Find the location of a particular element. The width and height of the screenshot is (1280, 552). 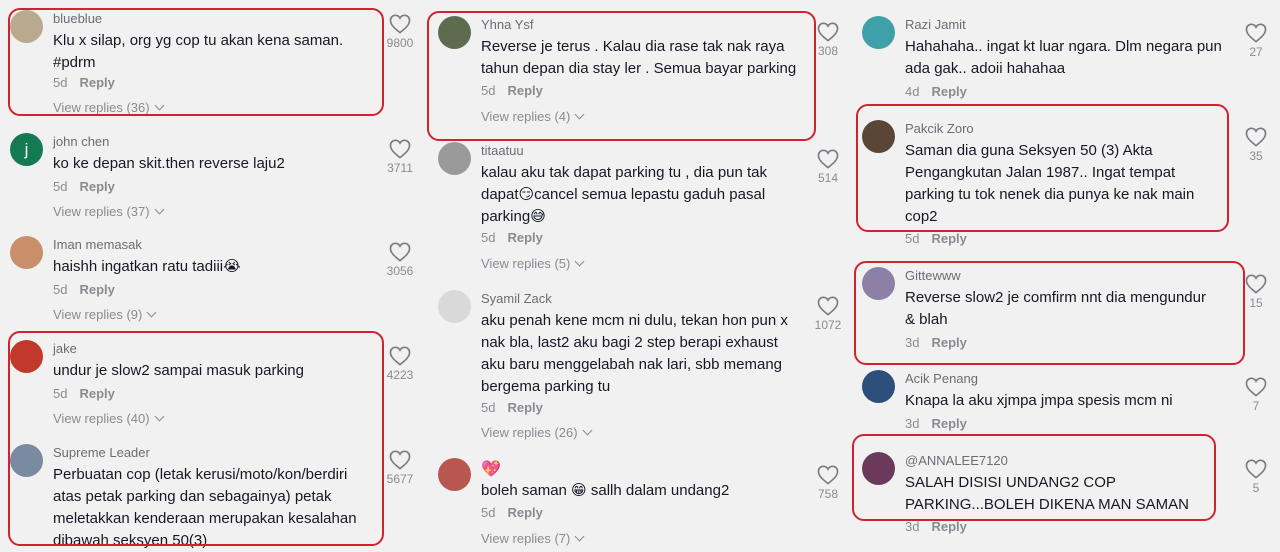

like-count: 5677 is located at coordinates (400, 479).